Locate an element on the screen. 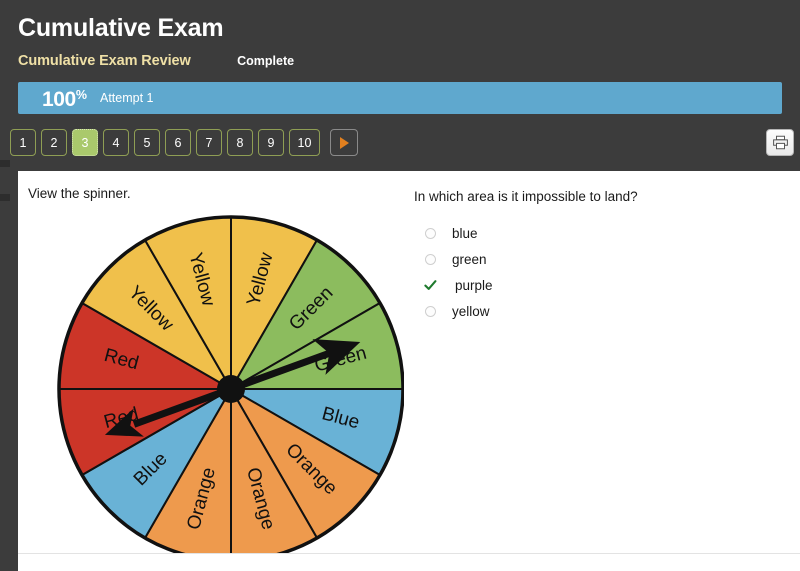 The height and width of the screenshot is (571, 800). pager-item-9: 9 is located at coordinates (271, 142).